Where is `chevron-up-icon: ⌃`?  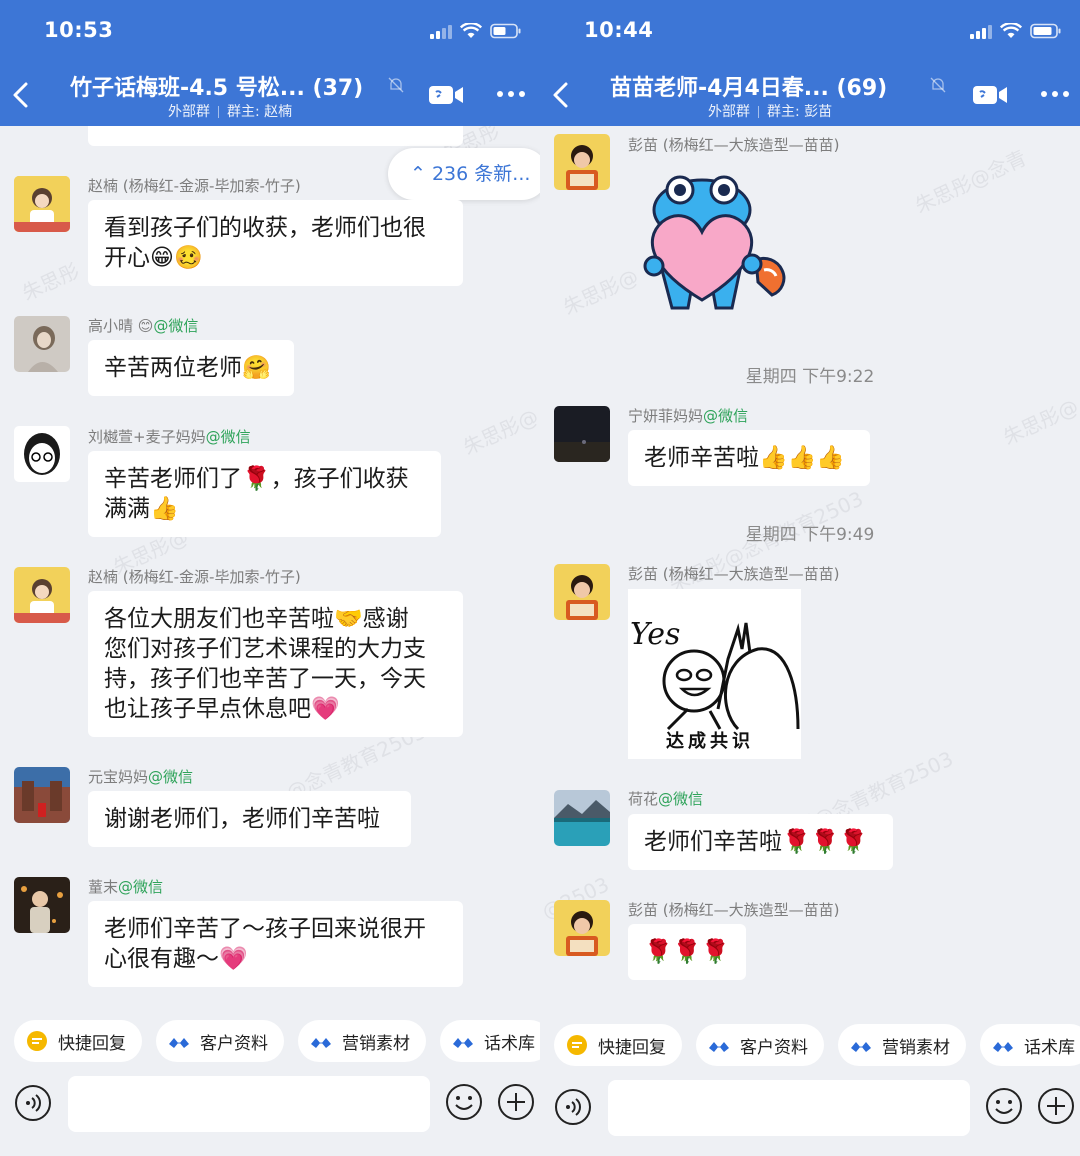
chevron-up-icon: ⌃ is located at coordinates (418, 174).